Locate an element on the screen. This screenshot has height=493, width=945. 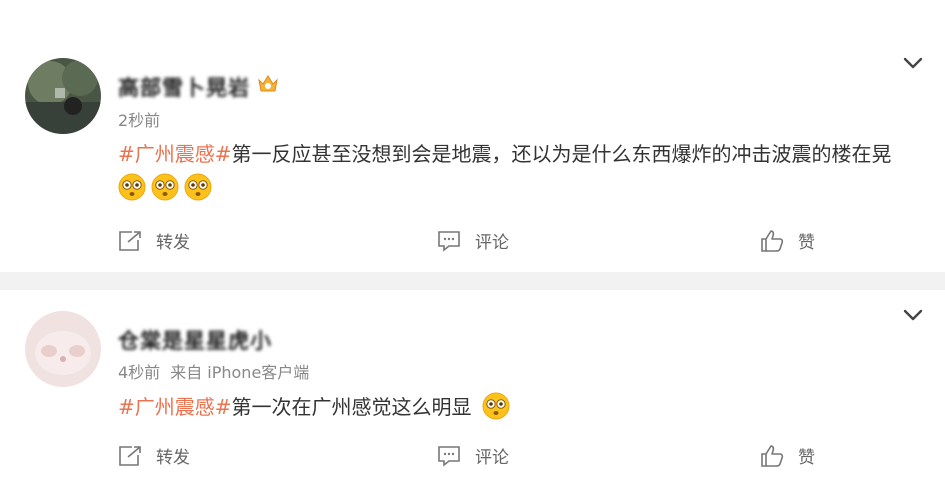
emoji-row is located at coordinates (165, 187).